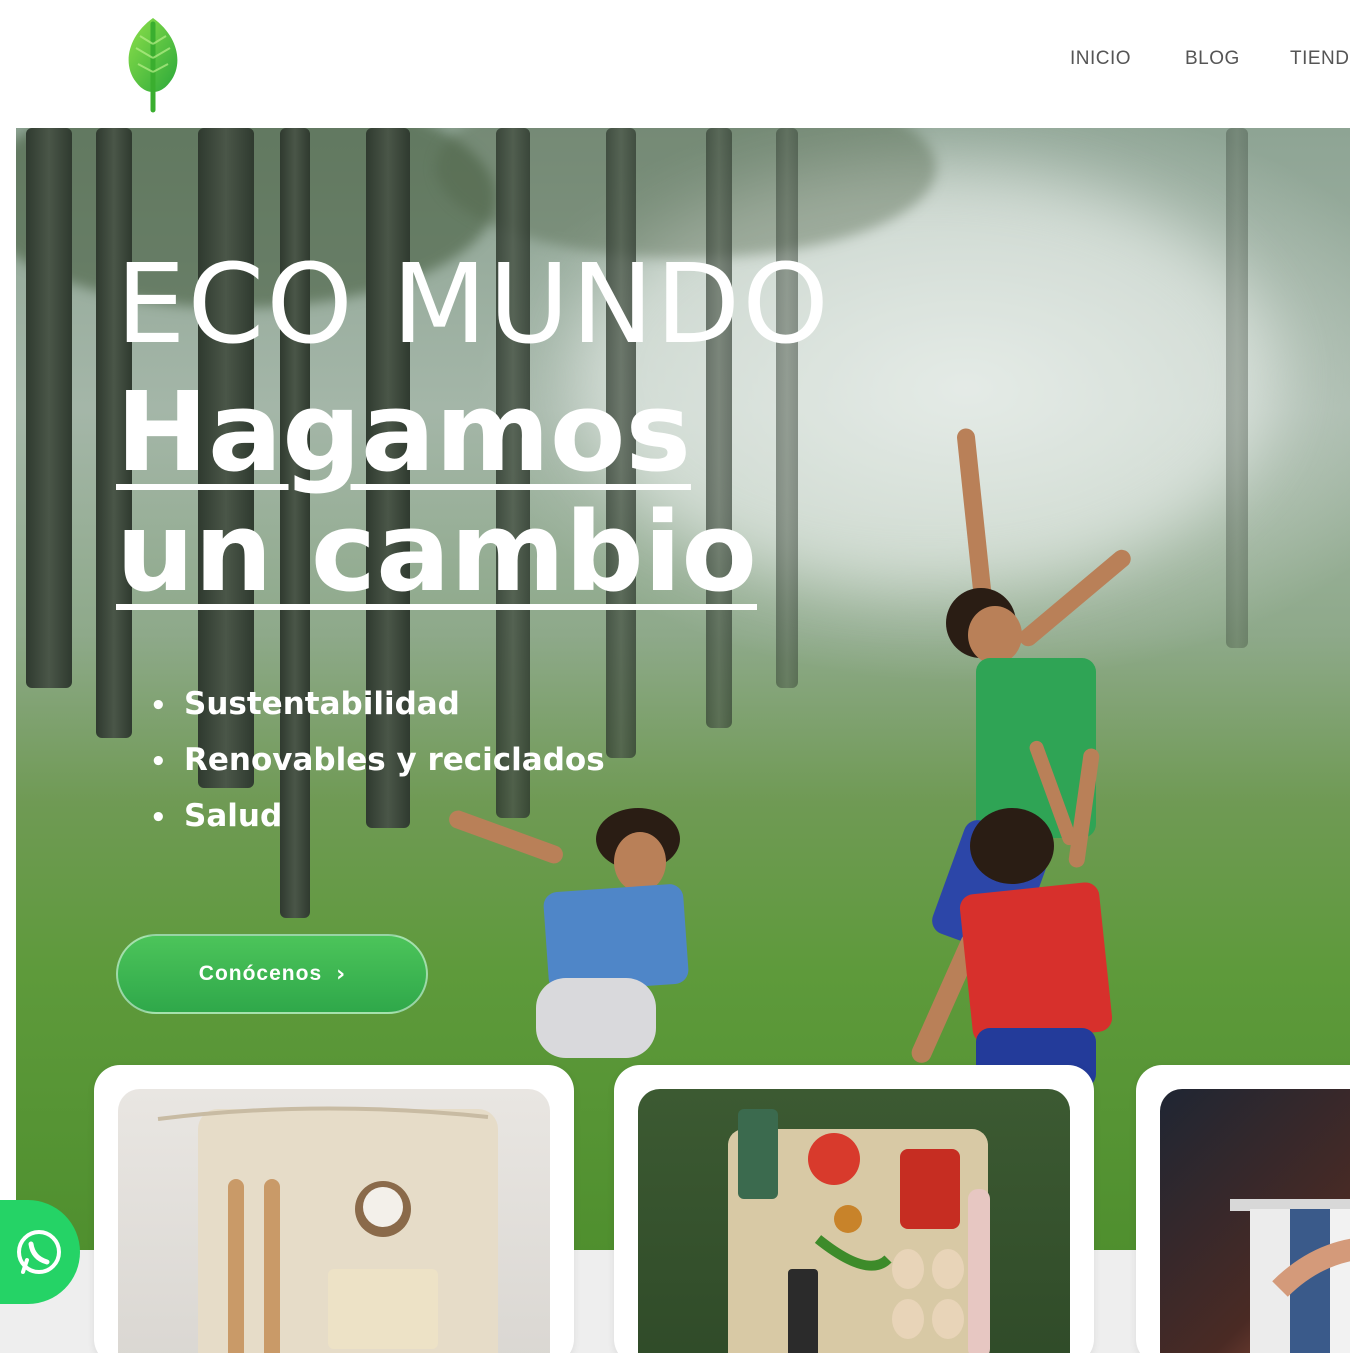 The height and width of the screenshot is (1353, 1350). Describe the element at coordinates (1320, 59) in the screenshot. I see `nav-item-tienda: TIEND` at that location.